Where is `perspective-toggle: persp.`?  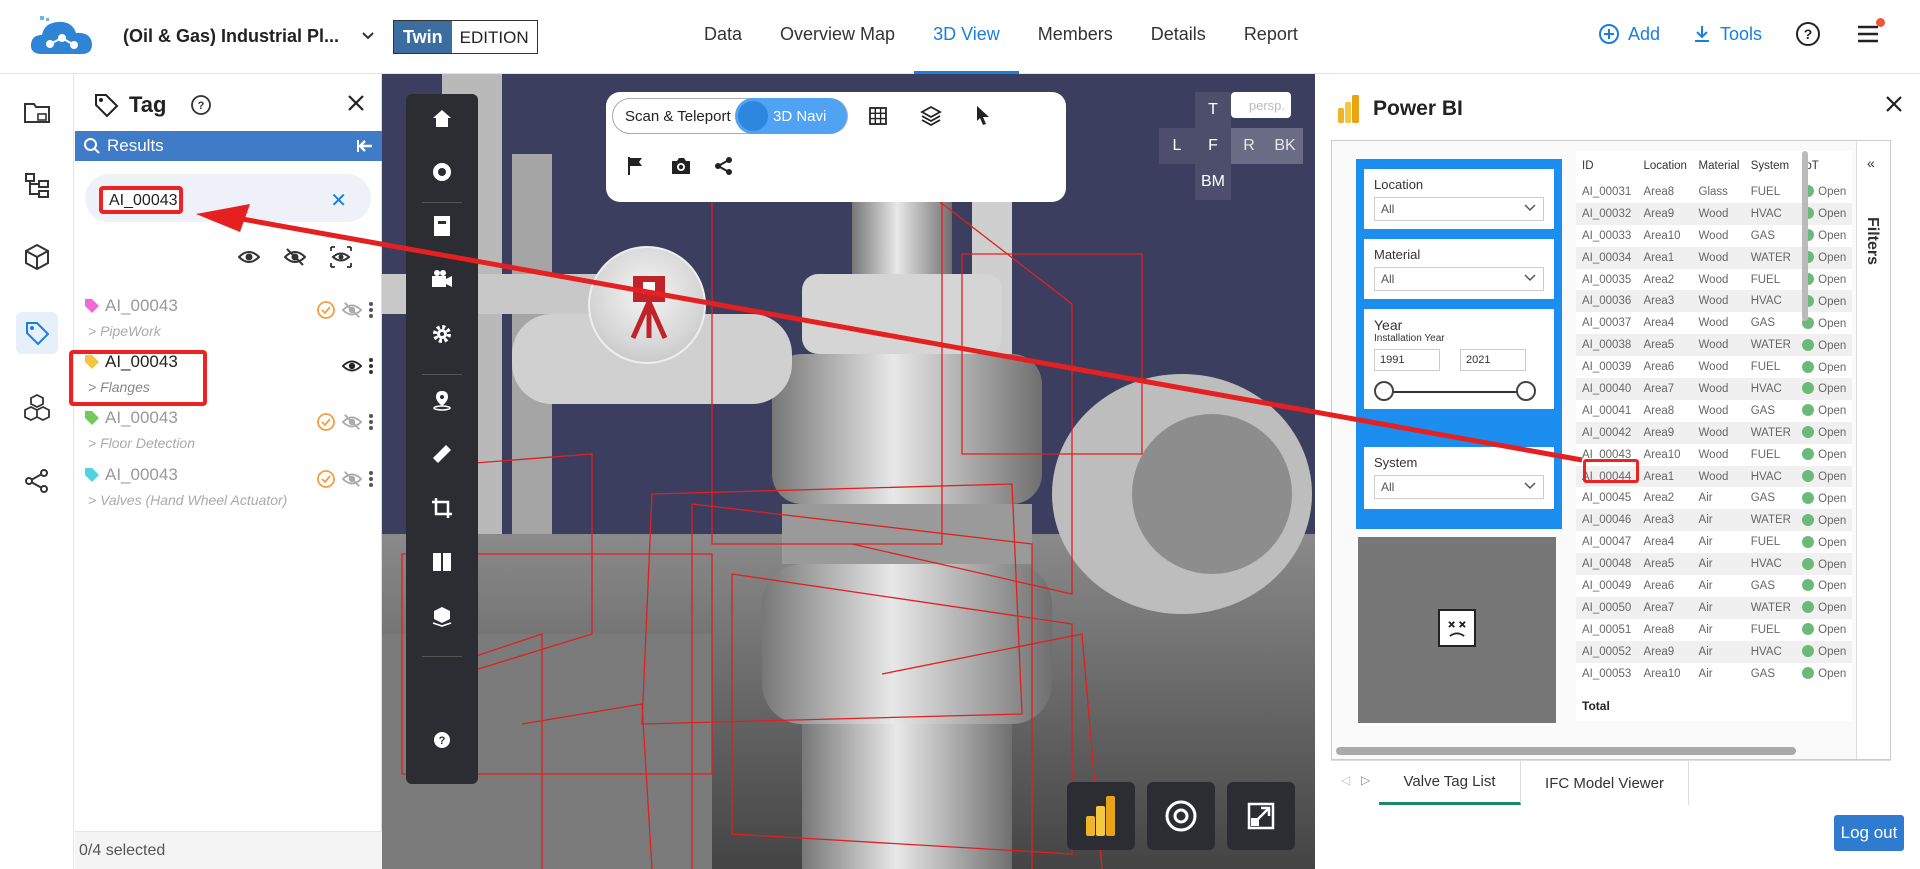 perspective-toggle: persp. is located at coordinates (1261, 105).